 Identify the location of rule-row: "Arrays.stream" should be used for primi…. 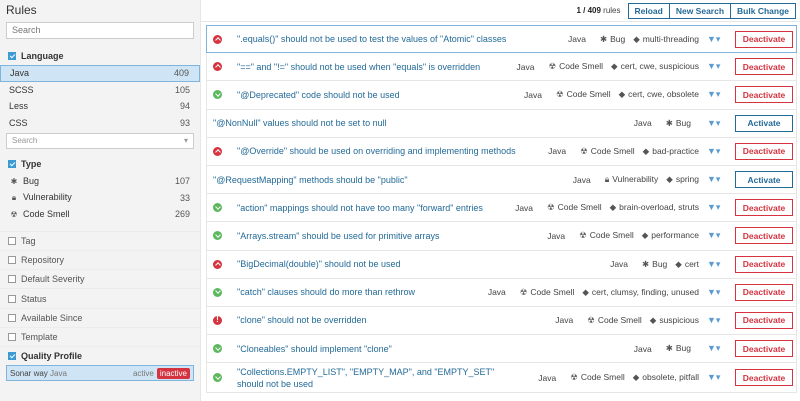
(501, 236).